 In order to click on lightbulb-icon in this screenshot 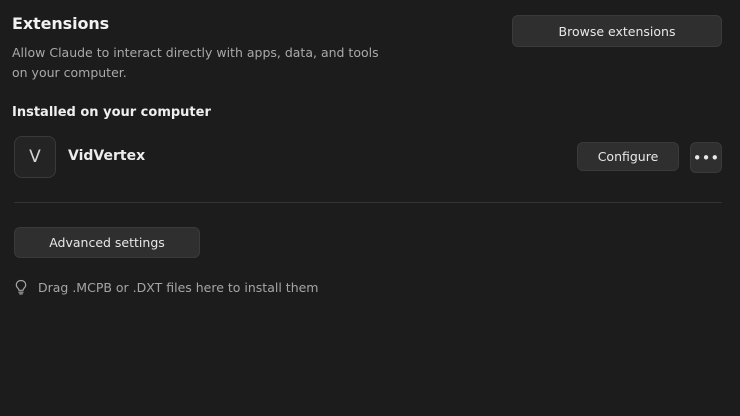, I will do `click(21, 287)`.